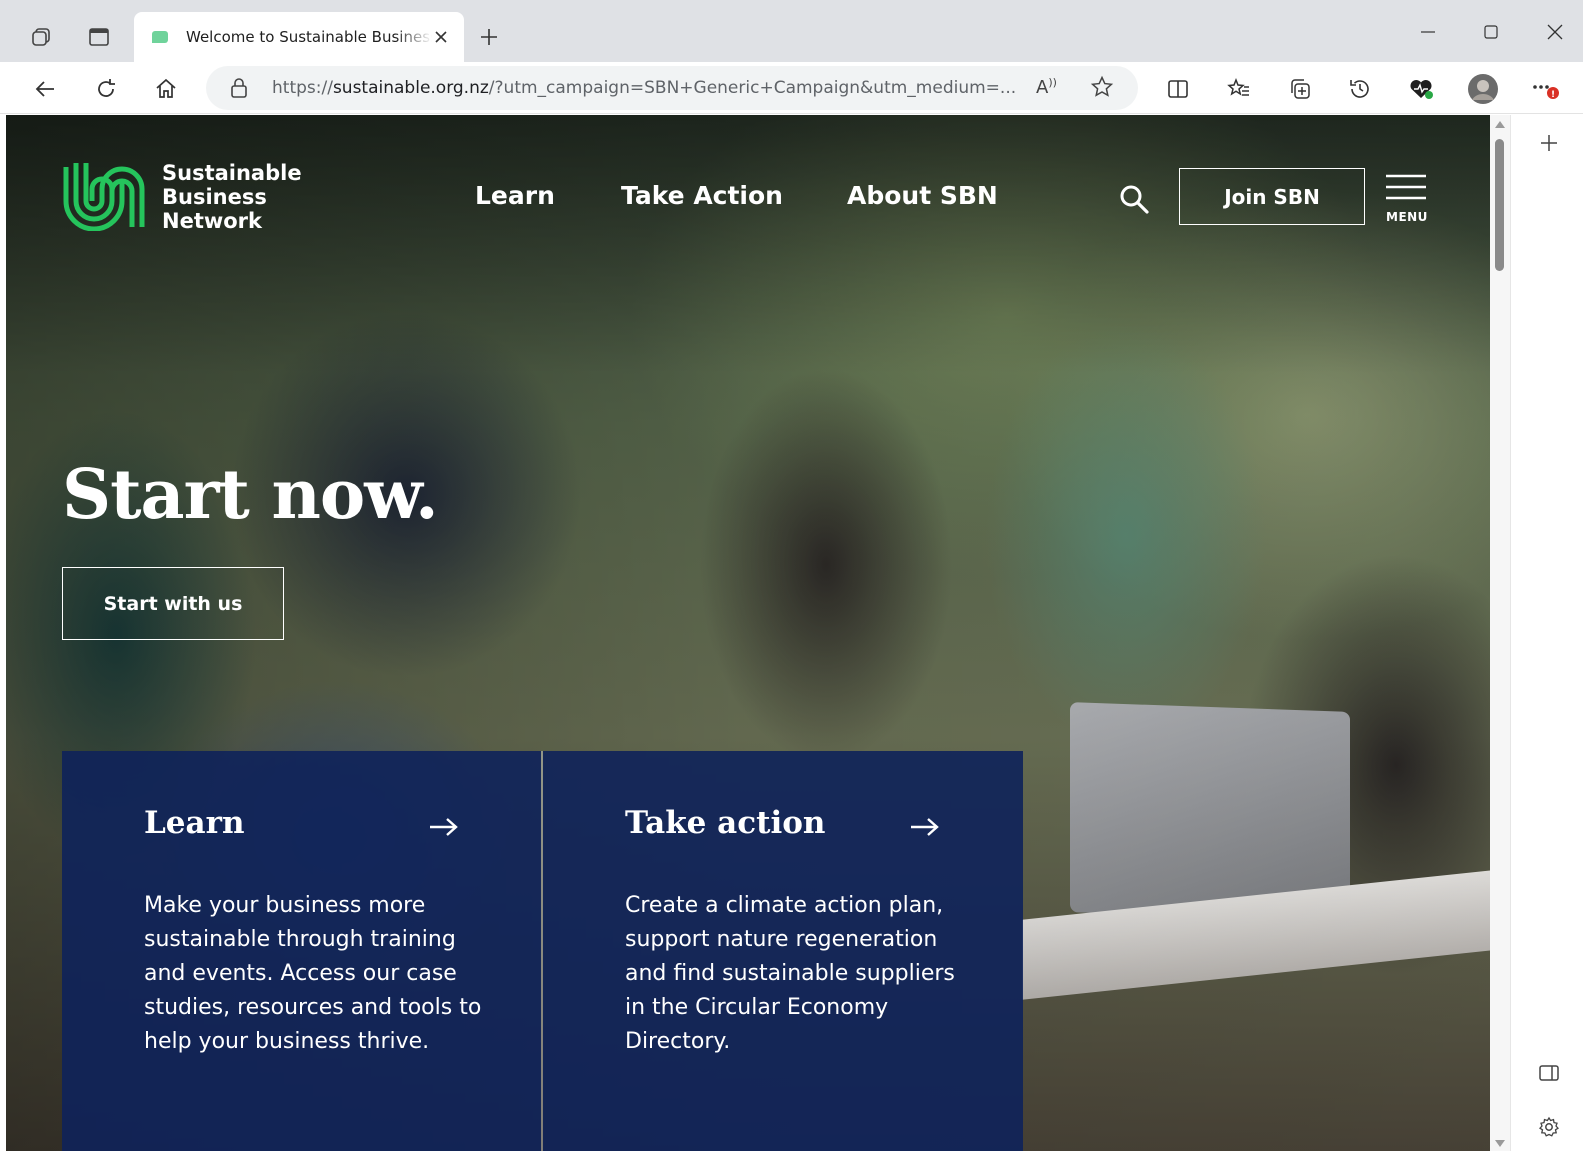 This screenshot has width=1583, height=1166. I want to click on close-window-button, so click(1555, 32).